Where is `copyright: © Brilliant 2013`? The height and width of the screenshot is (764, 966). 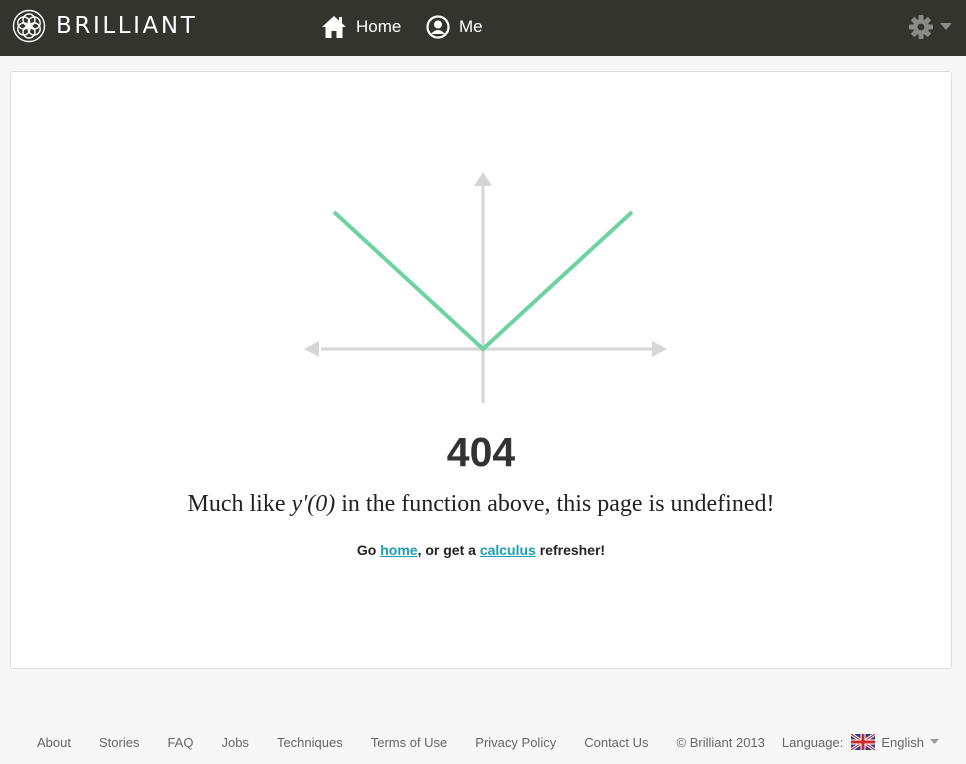 copyright: © Brilliant 2013 is located at coordinates (720, 742).